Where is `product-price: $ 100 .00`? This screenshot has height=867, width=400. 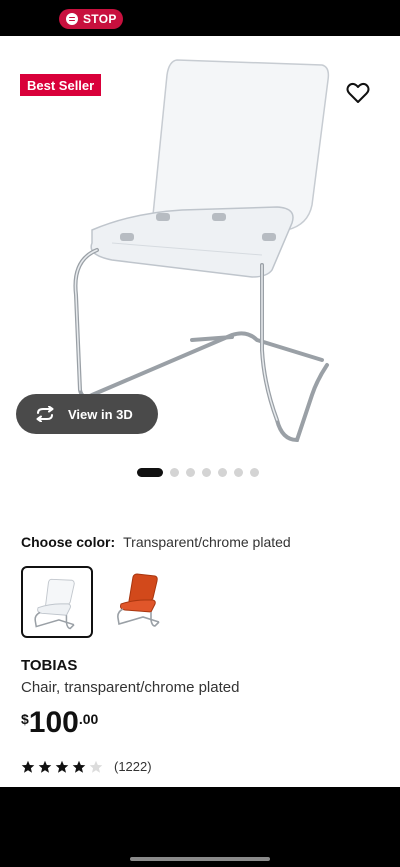 product-price: $ 100 .00 is located at coordinates (59, 723).